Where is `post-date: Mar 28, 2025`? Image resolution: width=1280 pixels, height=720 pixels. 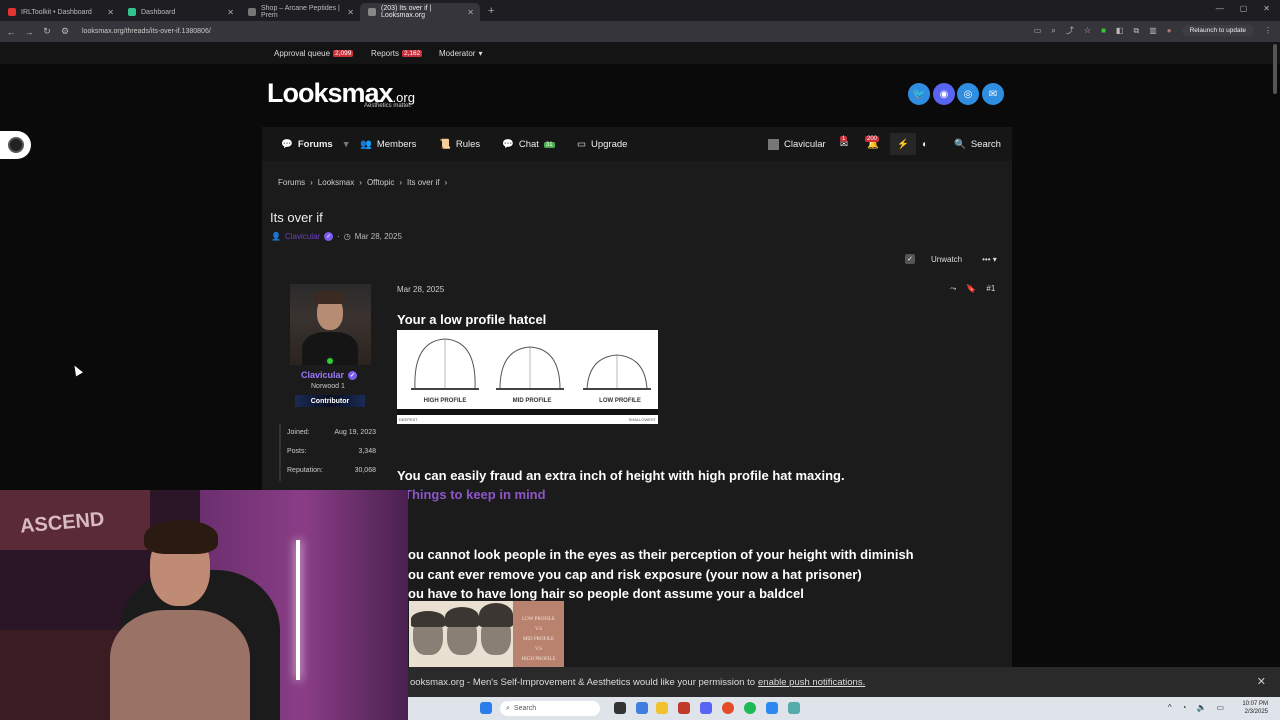 post-date: Mar 28, 2025 is located at coordinates (420, 289).